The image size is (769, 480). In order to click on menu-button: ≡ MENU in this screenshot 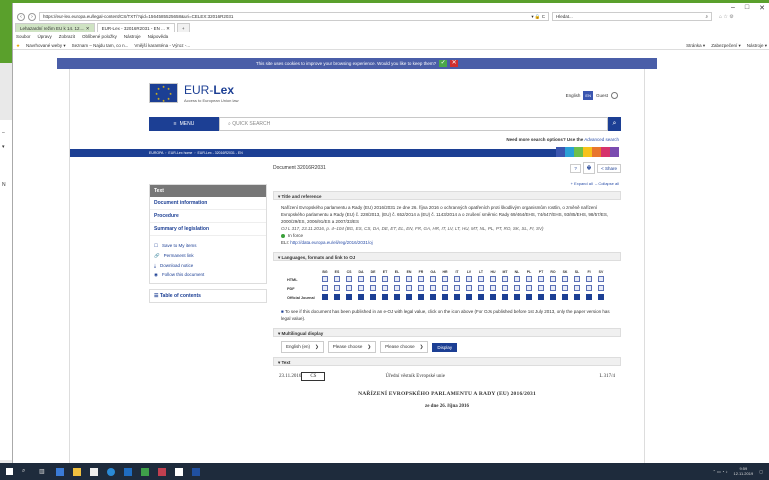, I will do `click(184, 124)`.